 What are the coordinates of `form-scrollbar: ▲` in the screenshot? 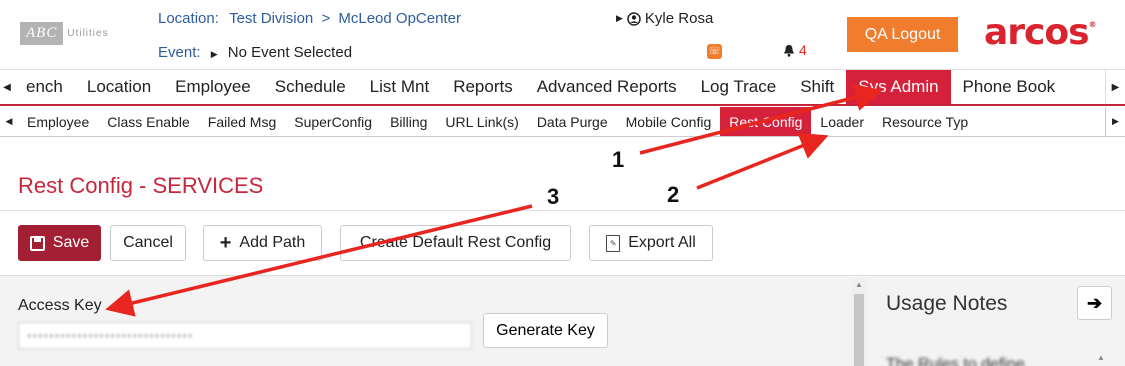 It's located at (859, 322).